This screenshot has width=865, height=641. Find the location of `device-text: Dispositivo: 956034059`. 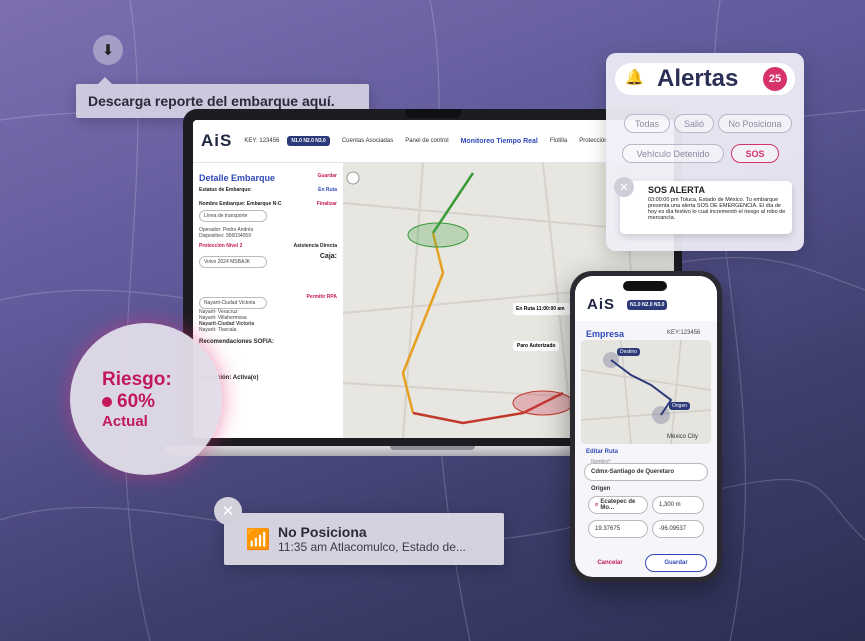

device-text: Dispositivo: 956034059 is located at coordinates (225, 236).